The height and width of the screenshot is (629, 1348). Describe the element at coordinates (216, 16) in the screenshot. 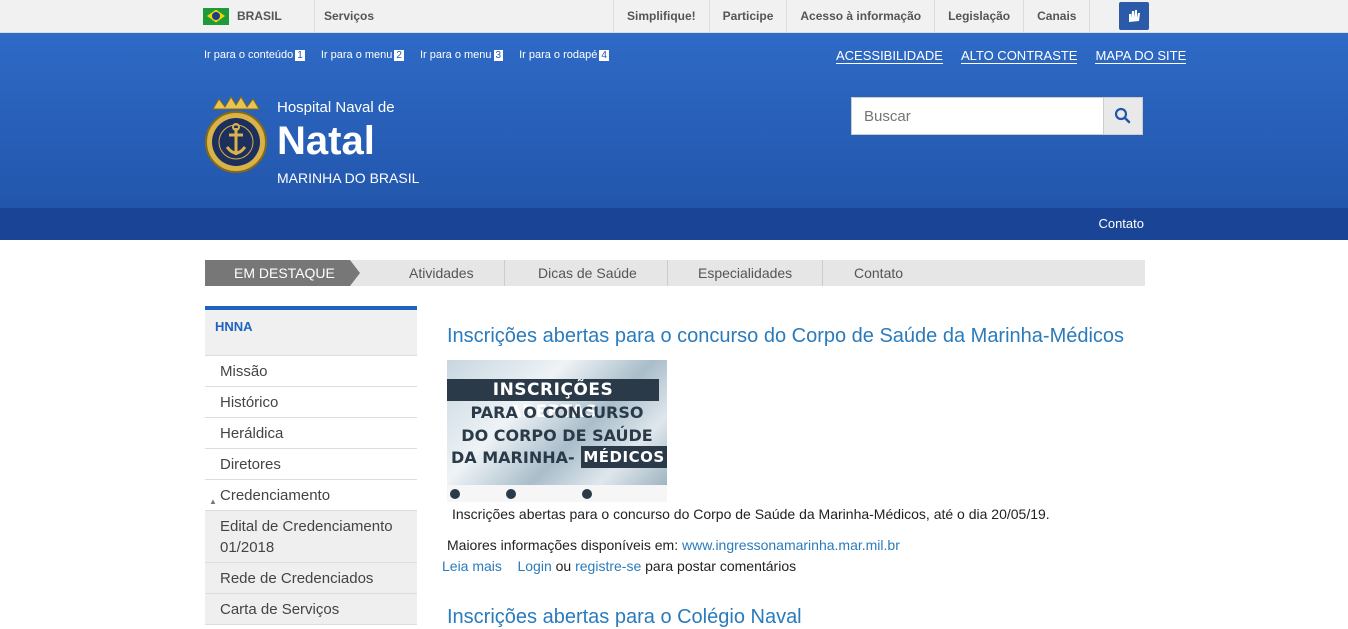

I see `brazil-flag-icon` at that location.